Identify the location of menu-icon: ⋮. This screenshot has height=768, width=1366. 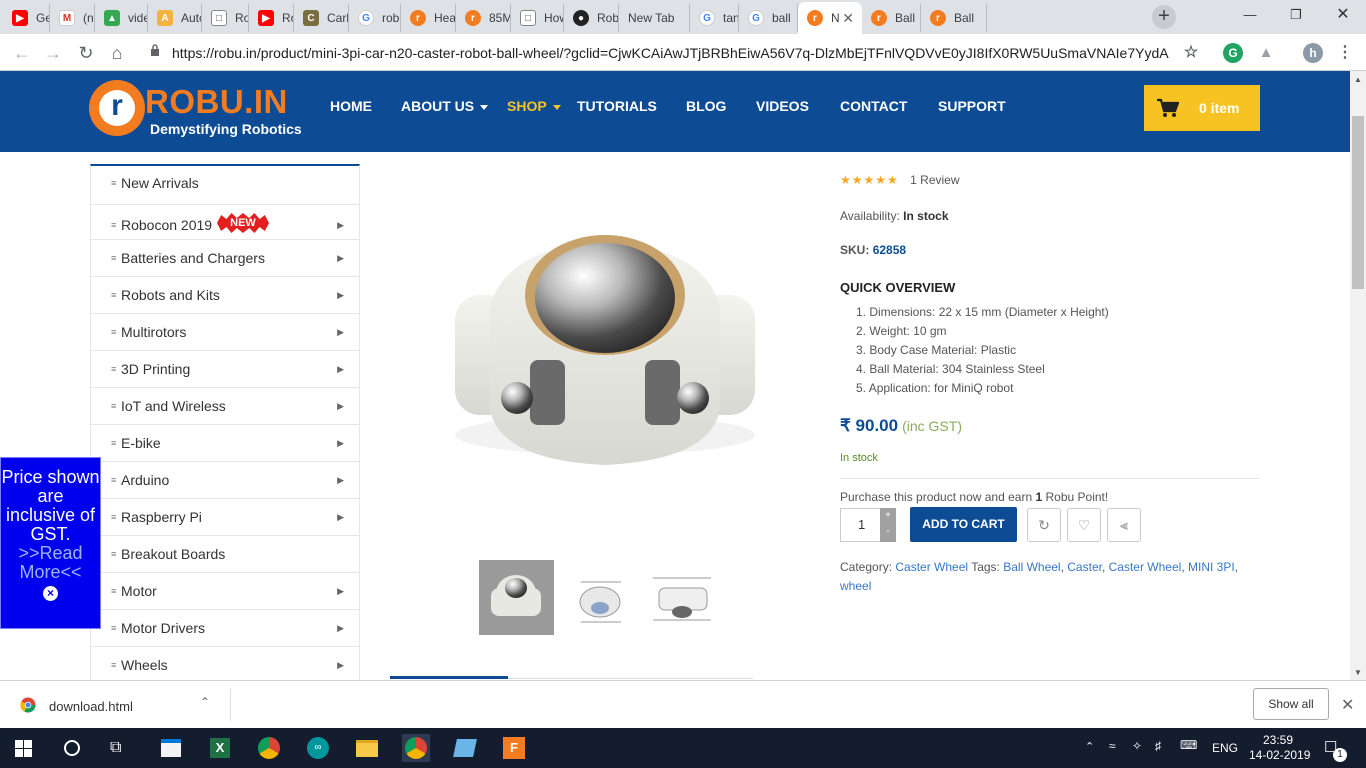
(1345, 53).